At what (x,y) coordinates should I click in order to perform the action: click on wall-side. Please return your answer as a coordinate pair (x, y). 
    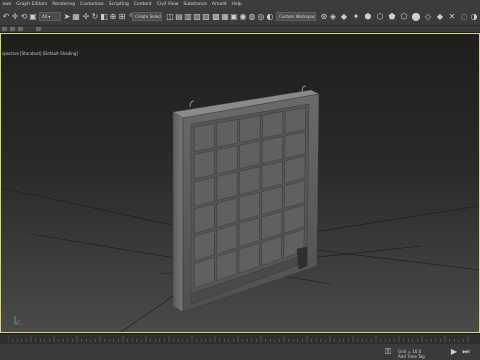
    Looking at the image, I should click on (178, 212).